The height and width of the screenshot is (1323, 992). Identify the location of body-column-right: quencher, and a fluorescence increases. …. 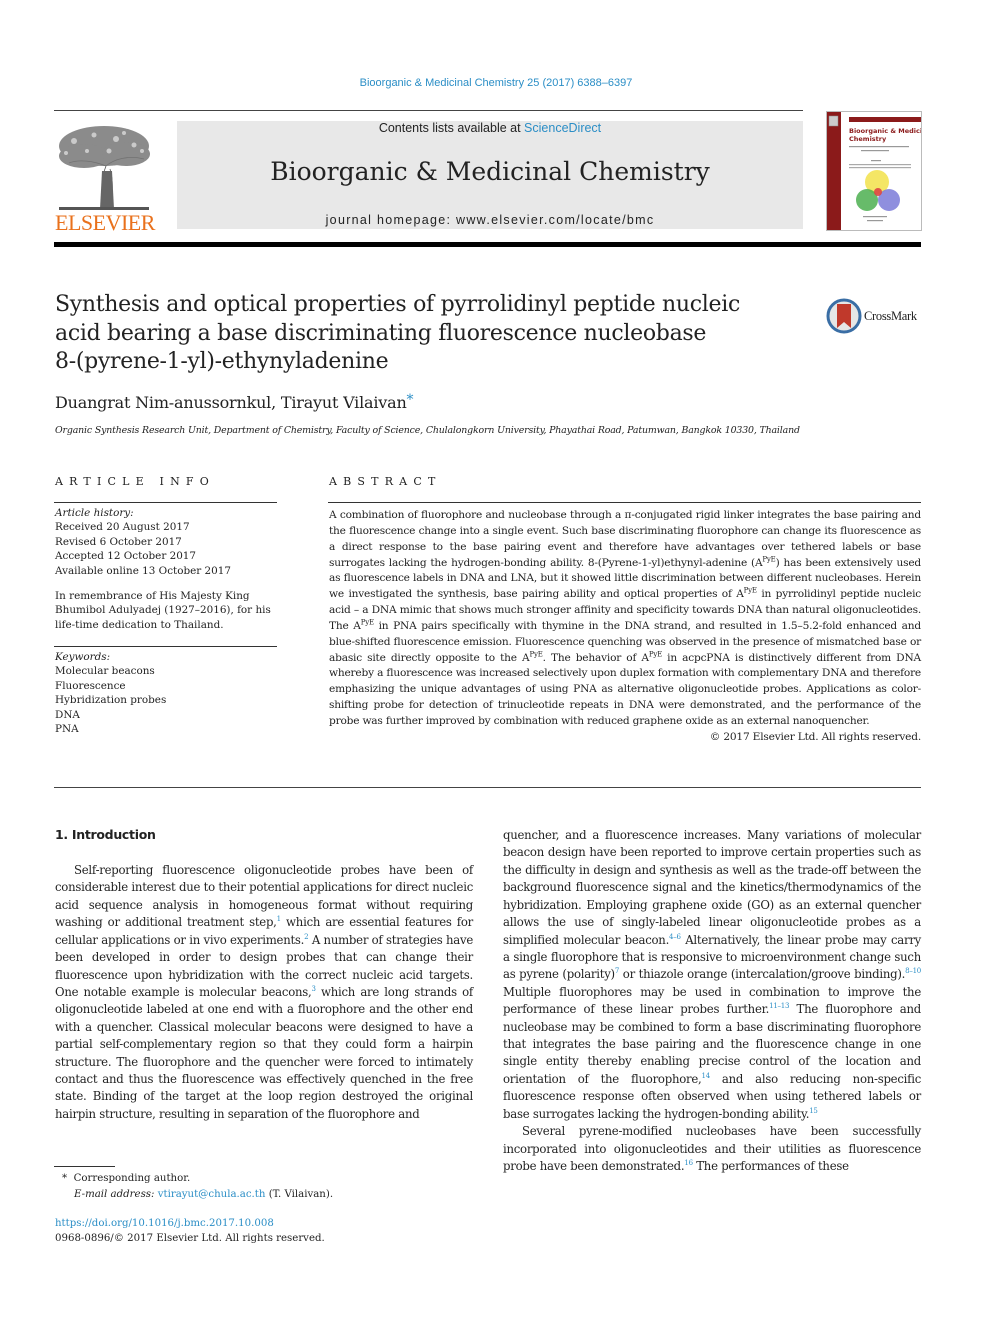
(712, 1001).